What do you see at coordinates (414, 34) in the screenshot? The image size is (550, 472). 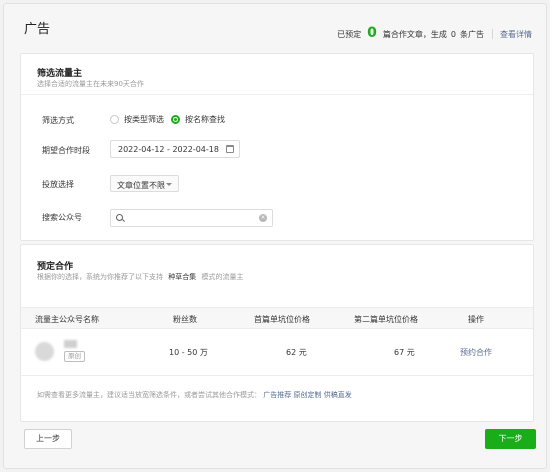 I see `summary-middle: 篇合作文章，生成` at bounding box center [414, 34].